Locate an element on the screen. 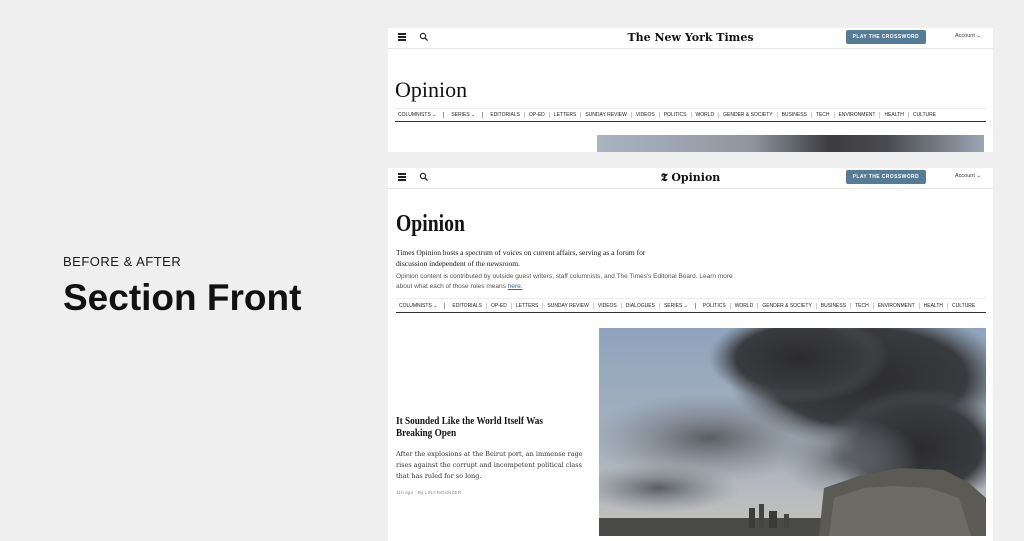  after-nav-item-sunday-review: SUNDAY REVIEW is located at coordinates (568, 305).